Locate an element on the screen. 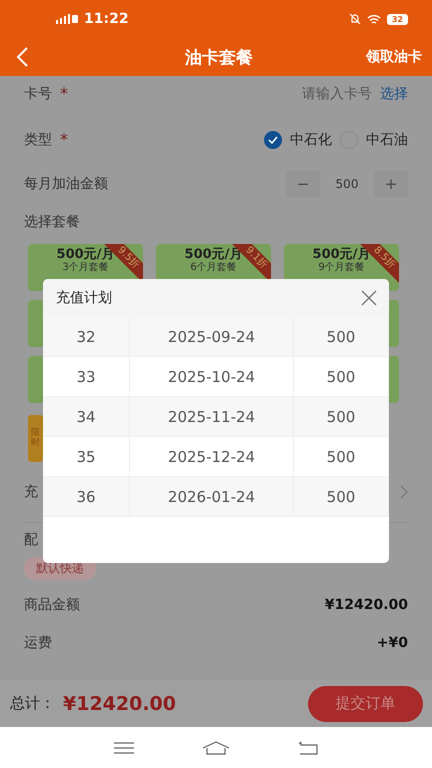 This screenshot has width=432, height=768. amount-value: +¥0 is located at coordinates (392, 643).